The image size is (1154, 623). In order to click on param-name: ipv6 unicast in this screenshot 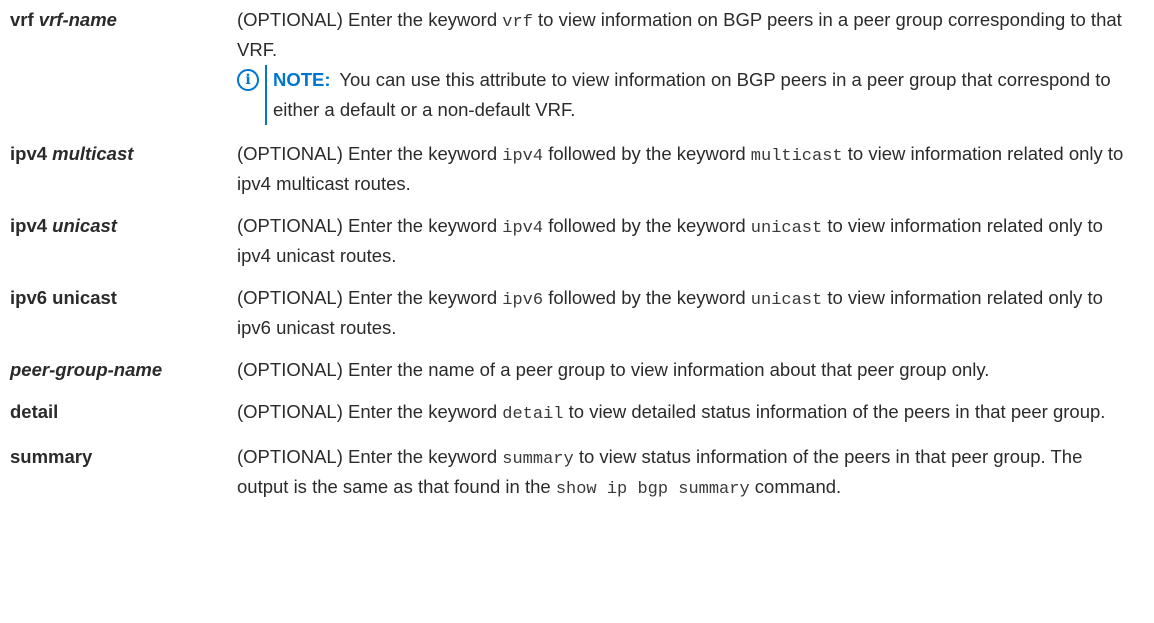, I will do `click(123, 312)`.